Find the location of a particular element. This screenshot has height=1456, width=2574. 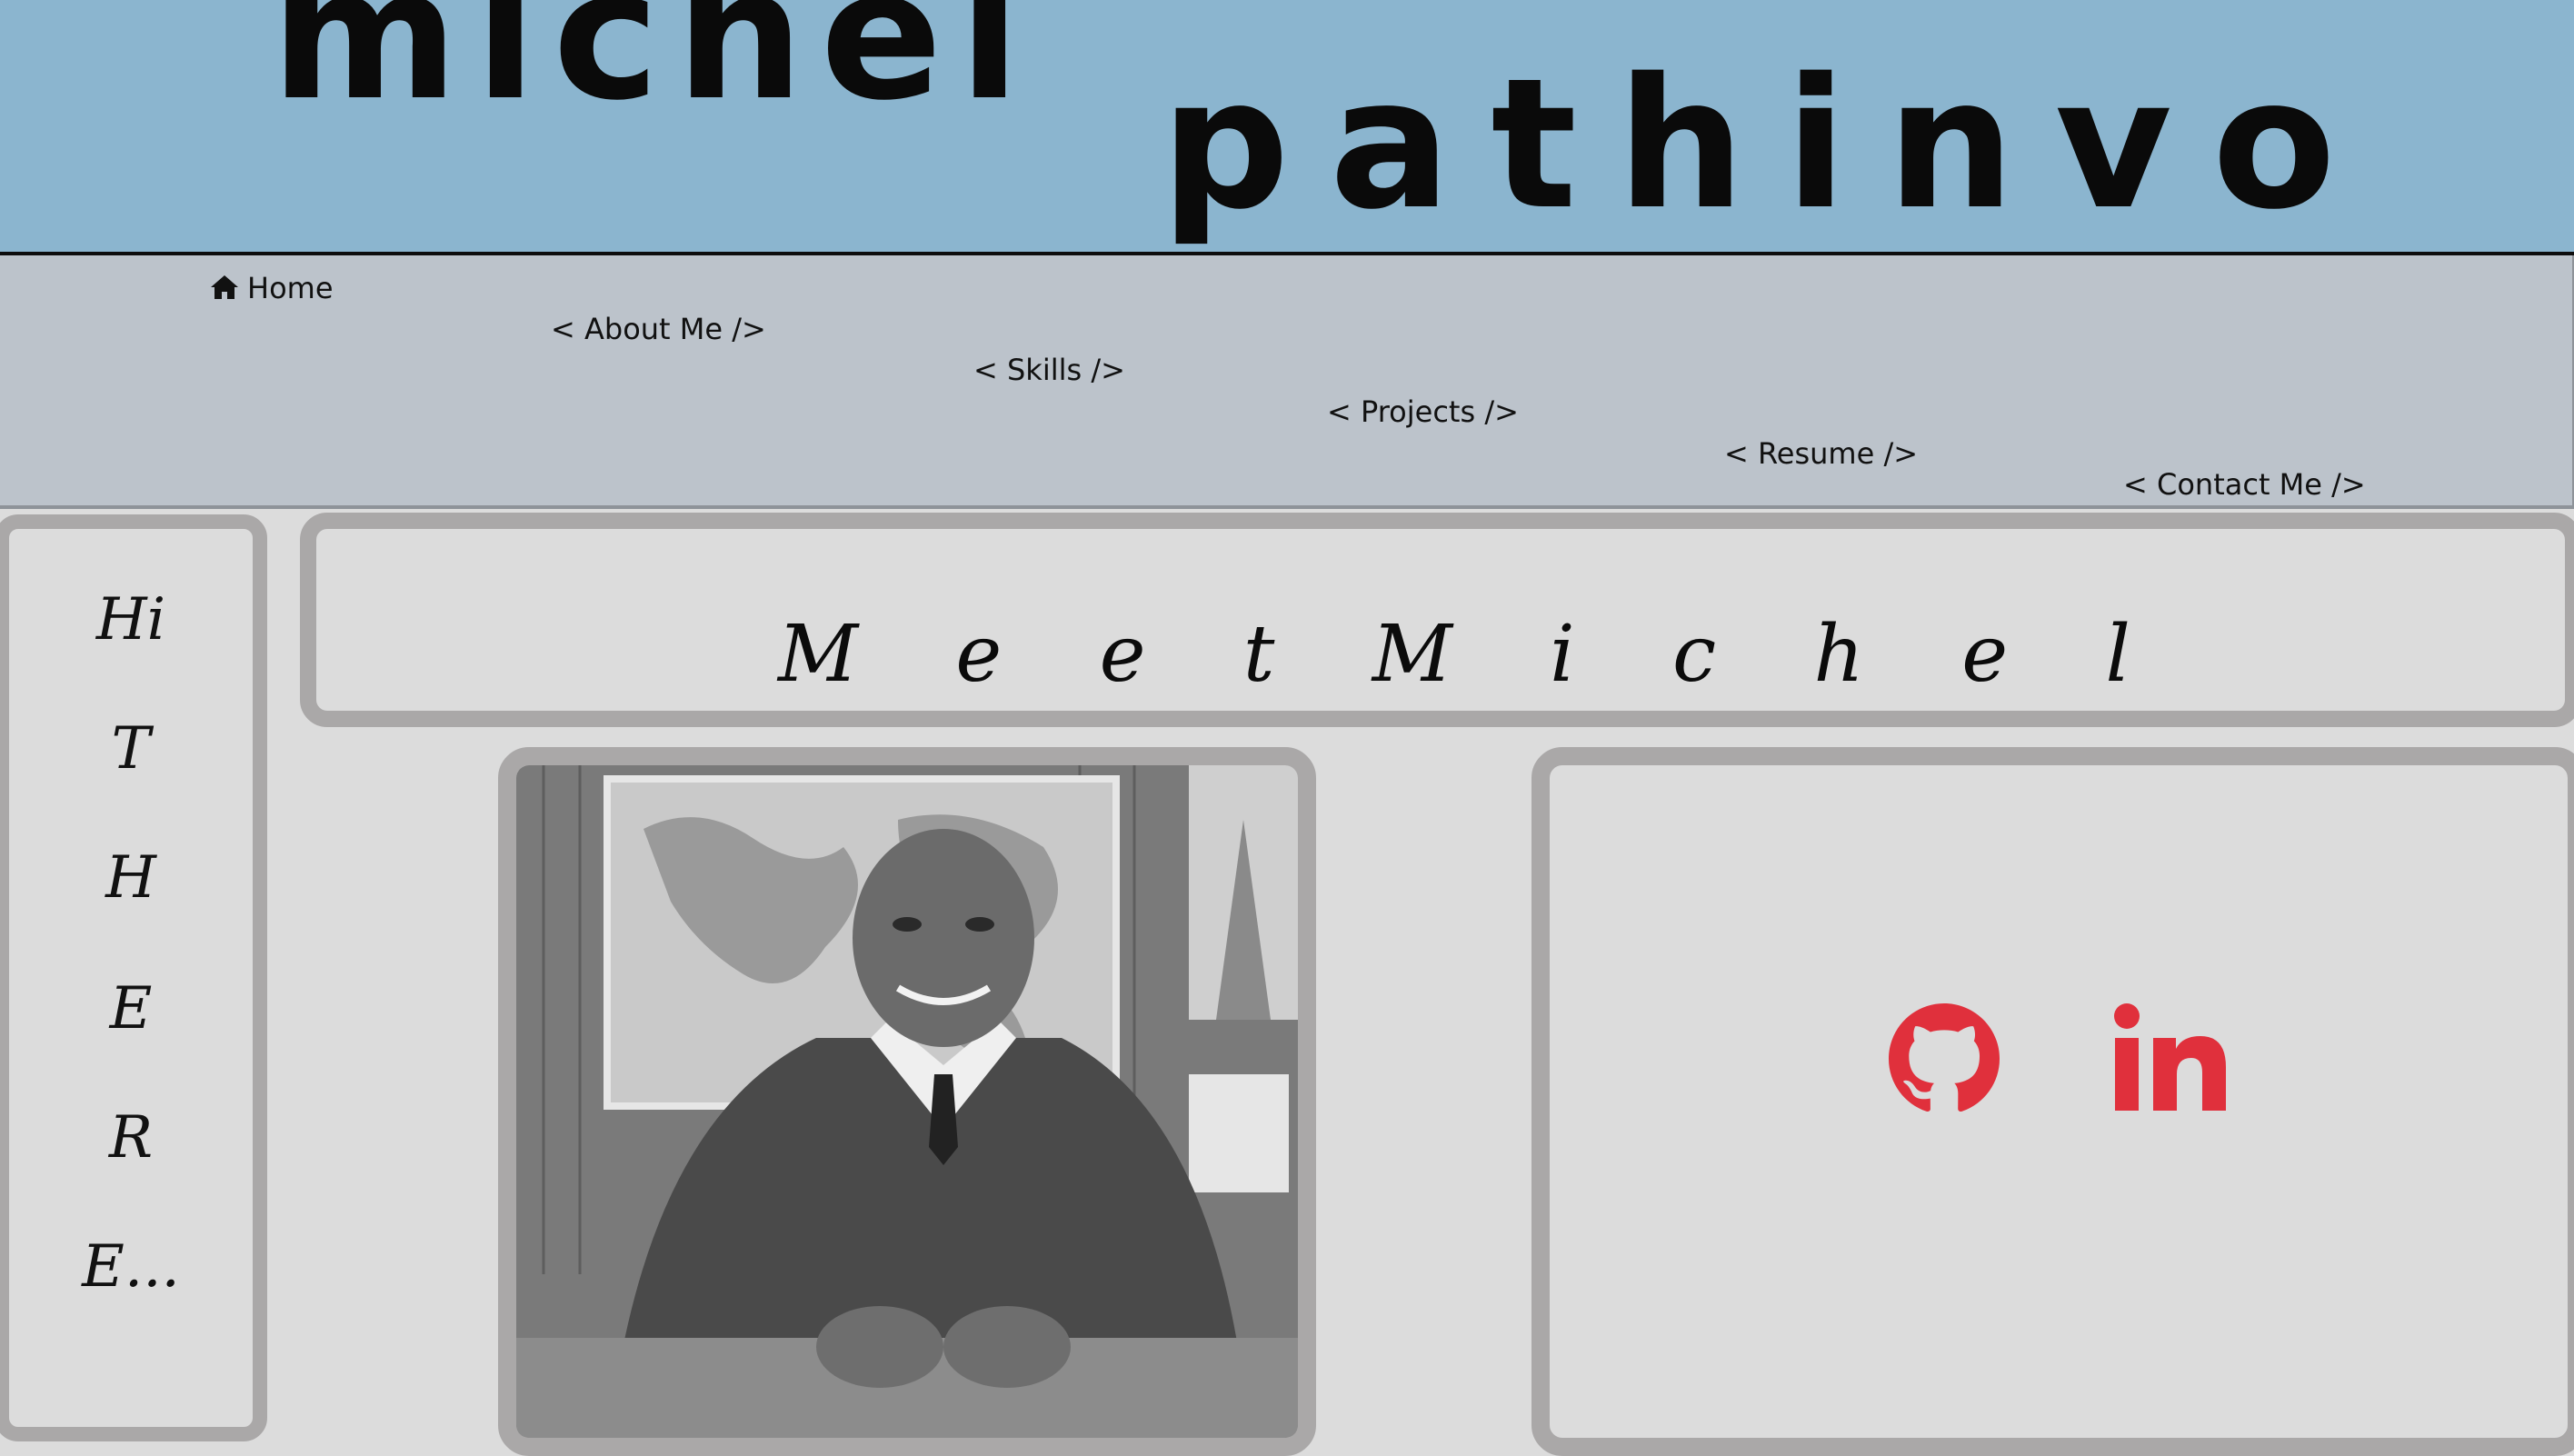

header-last-name: pathinvo is located at coordinates (1769, 144).